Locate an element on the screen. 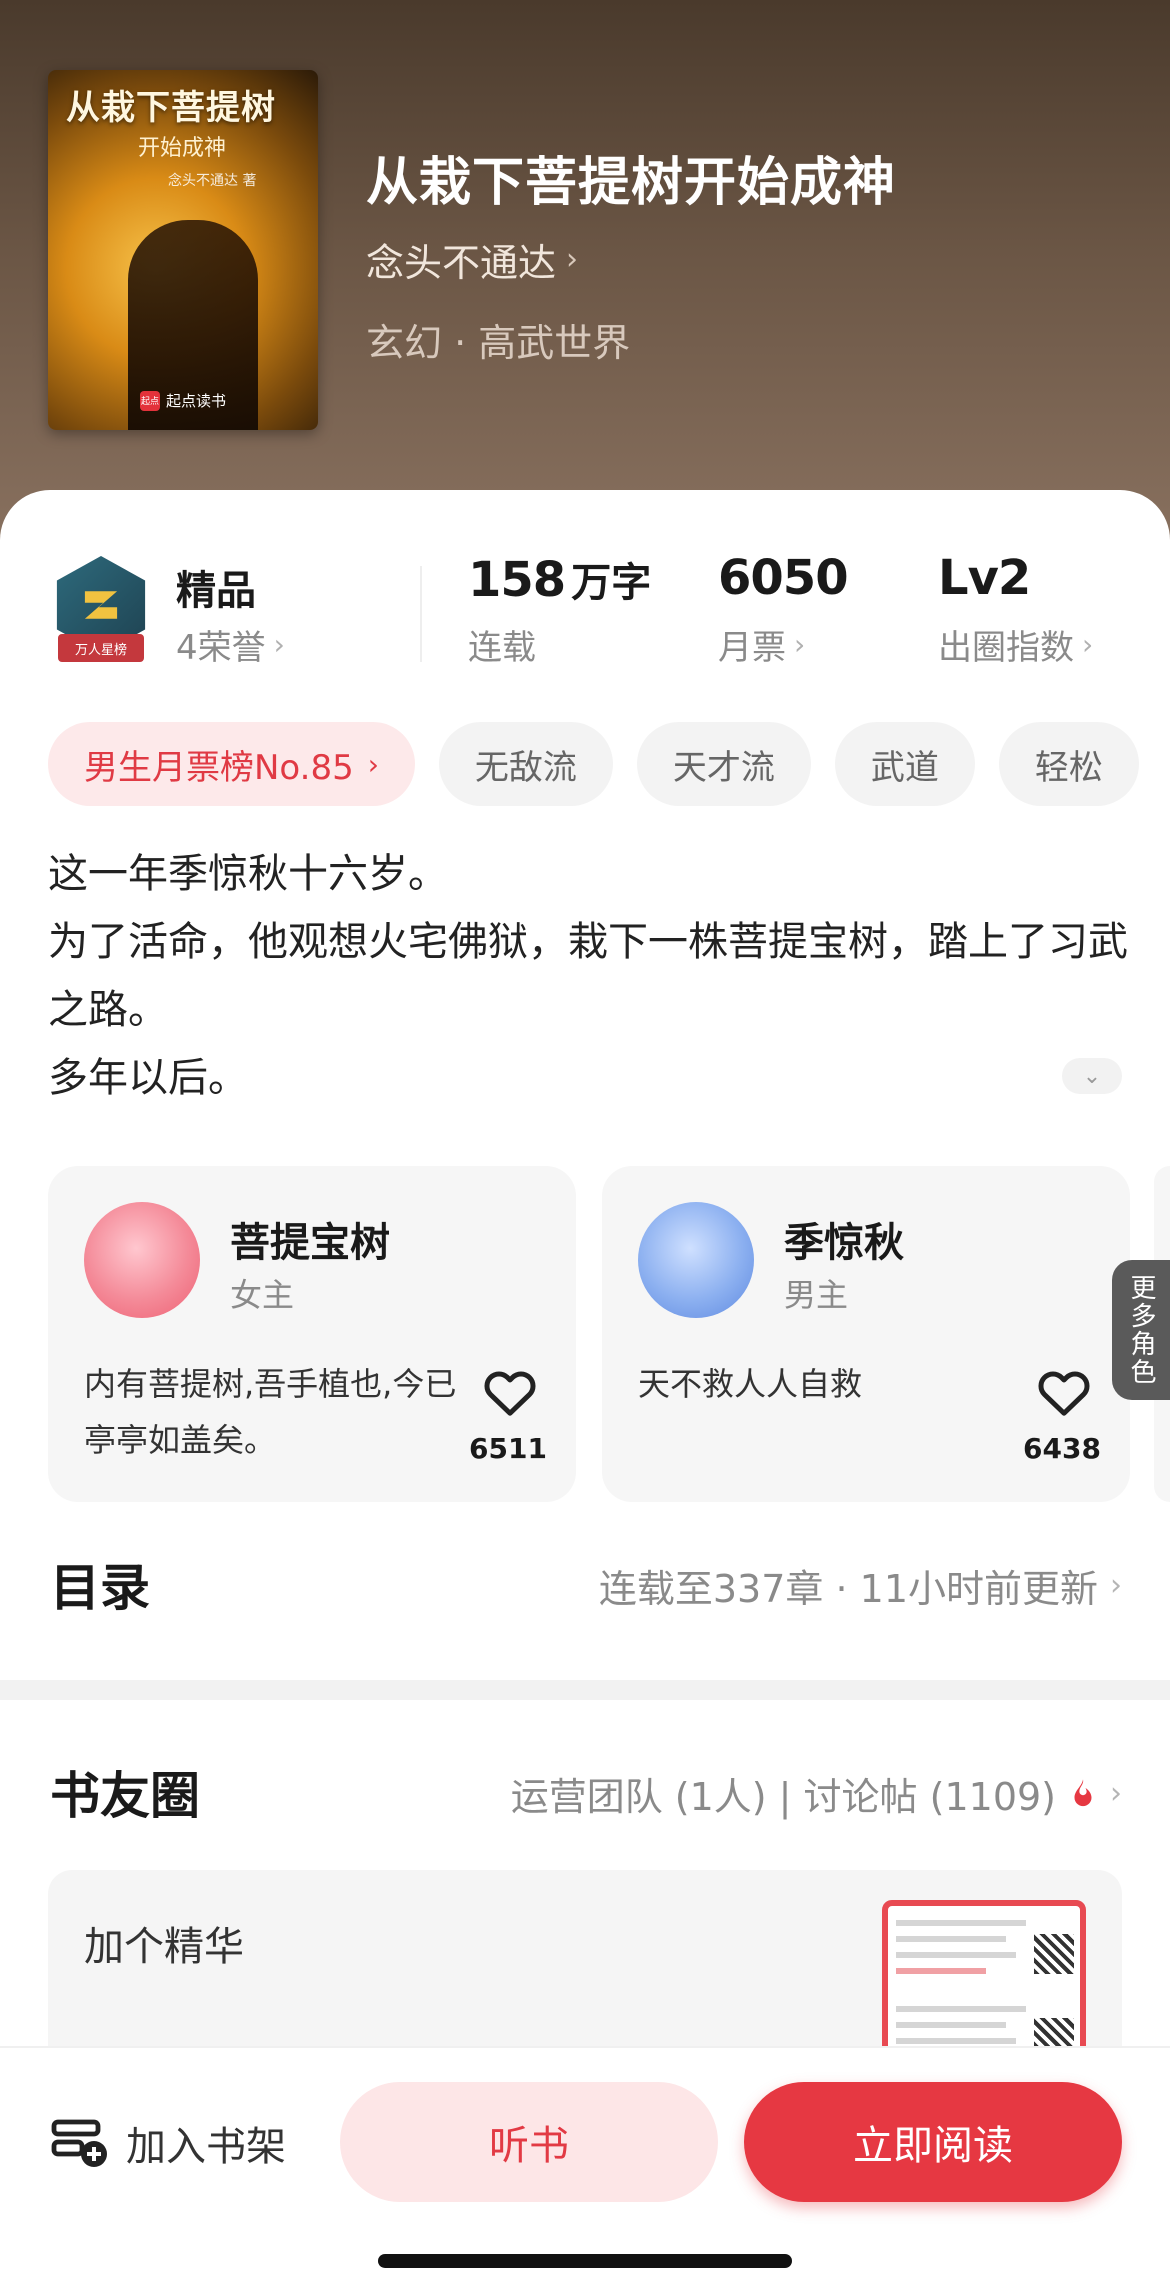  tag-label: 男生月票榜No.85 is located at coordinates (219, 767).